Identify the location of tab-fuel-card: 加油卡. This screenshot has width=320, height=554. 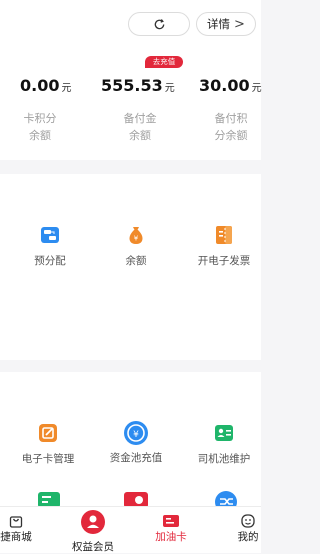
(171, 528).